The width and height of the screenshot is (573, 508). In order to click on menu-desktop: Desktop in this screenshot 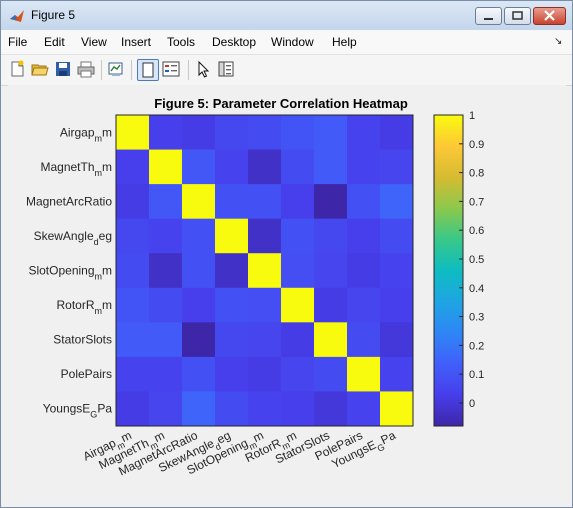, I will do `click(234, 42)`.